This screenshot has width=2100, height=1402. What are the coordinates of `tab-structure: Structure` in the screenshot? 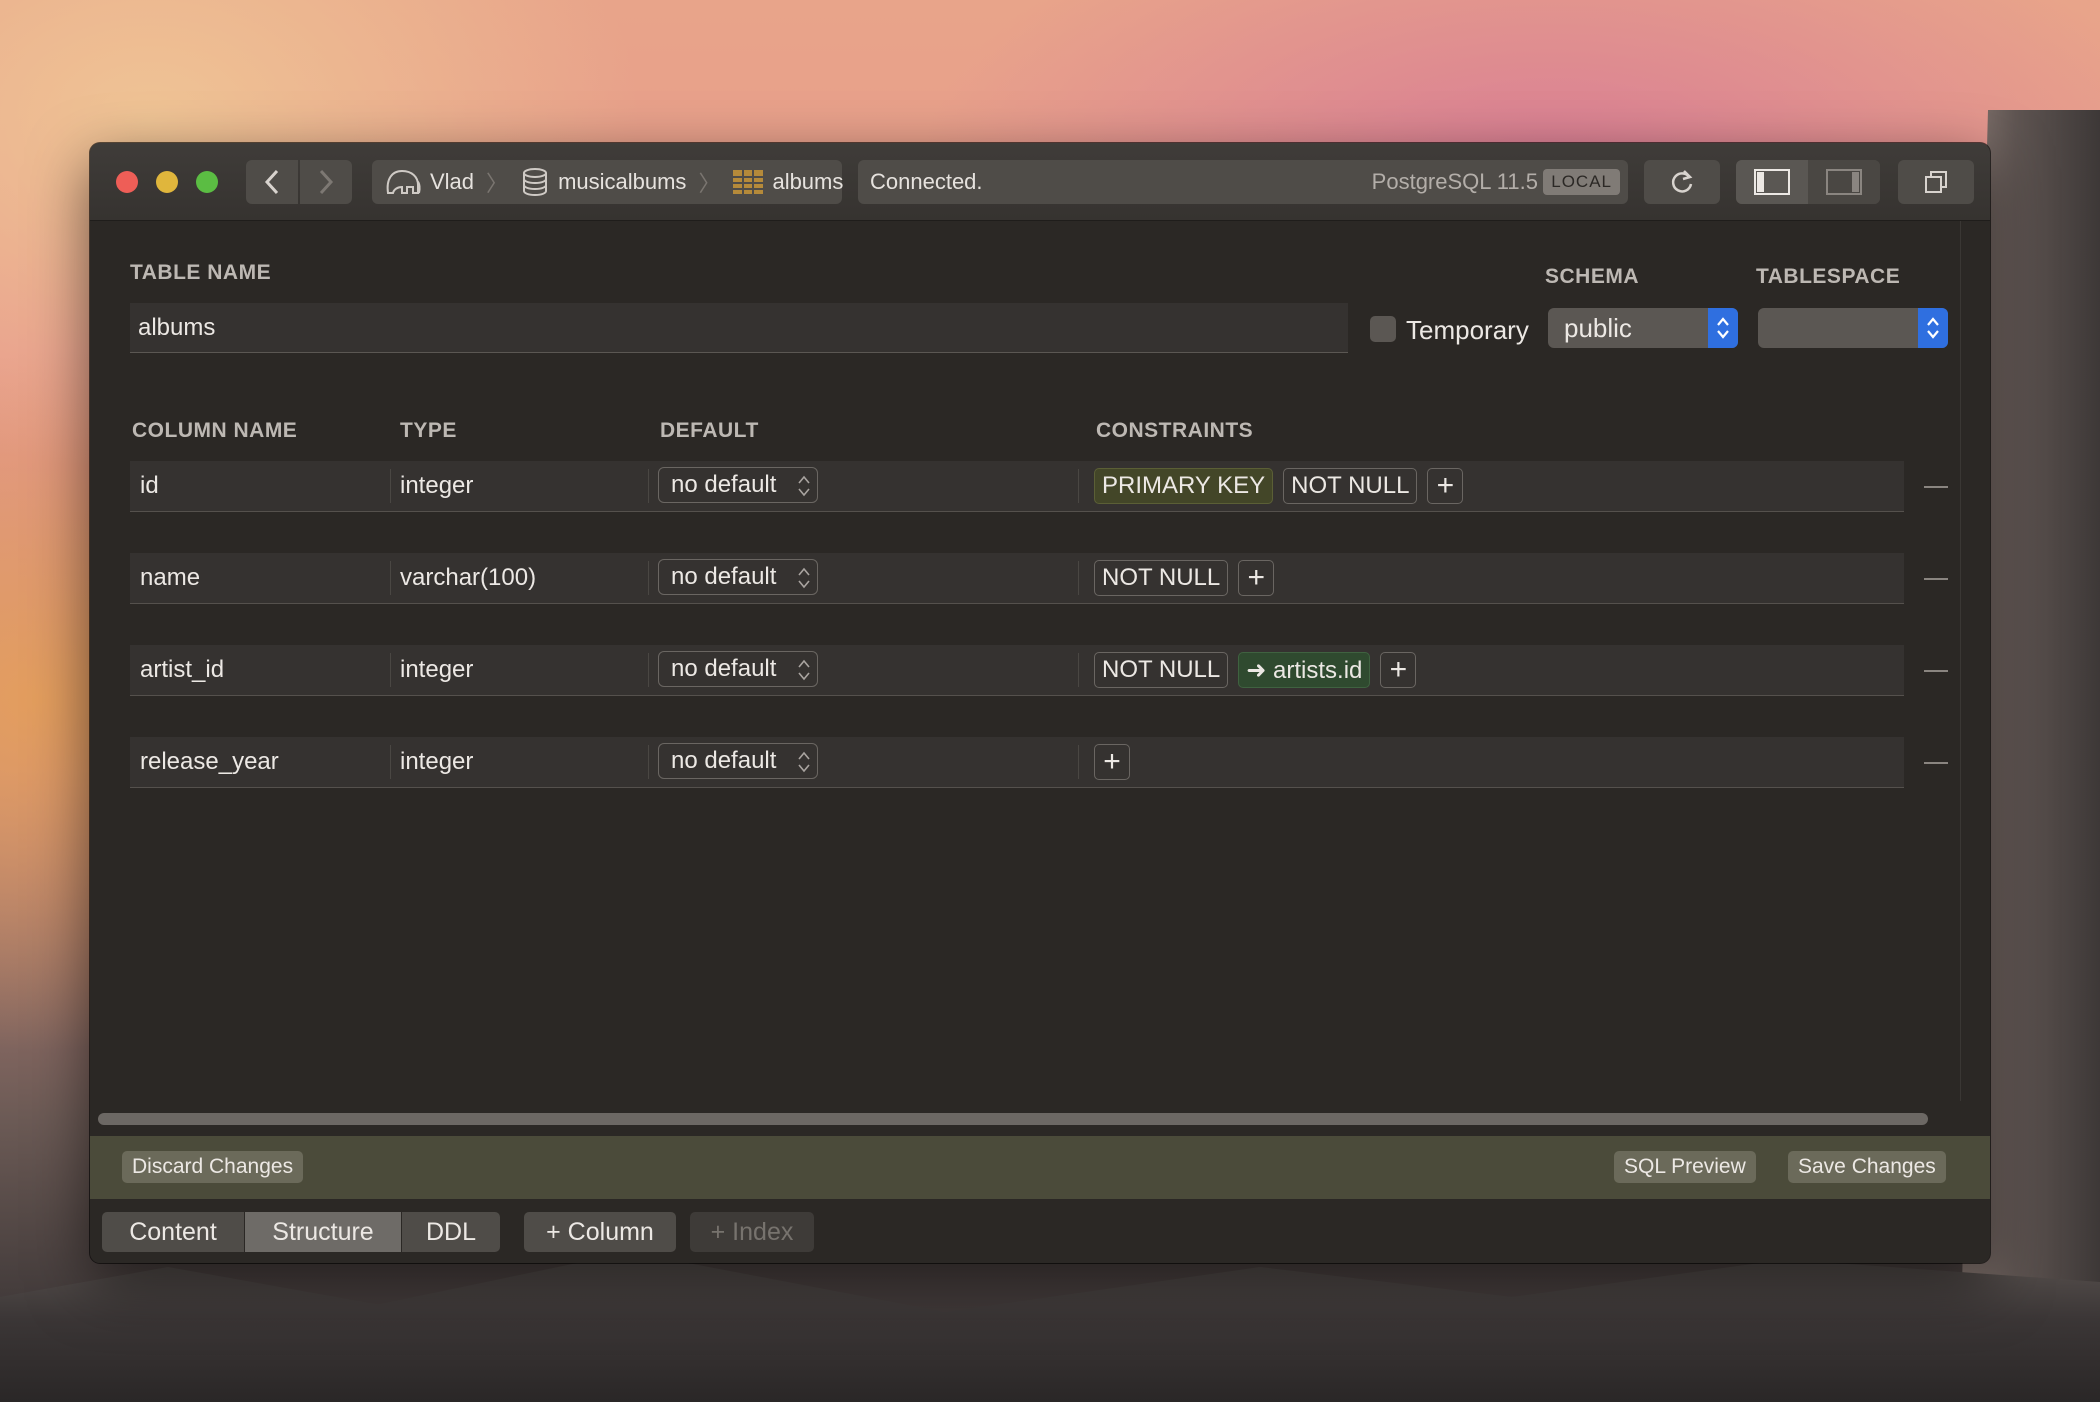 It's located at (323, 1232).